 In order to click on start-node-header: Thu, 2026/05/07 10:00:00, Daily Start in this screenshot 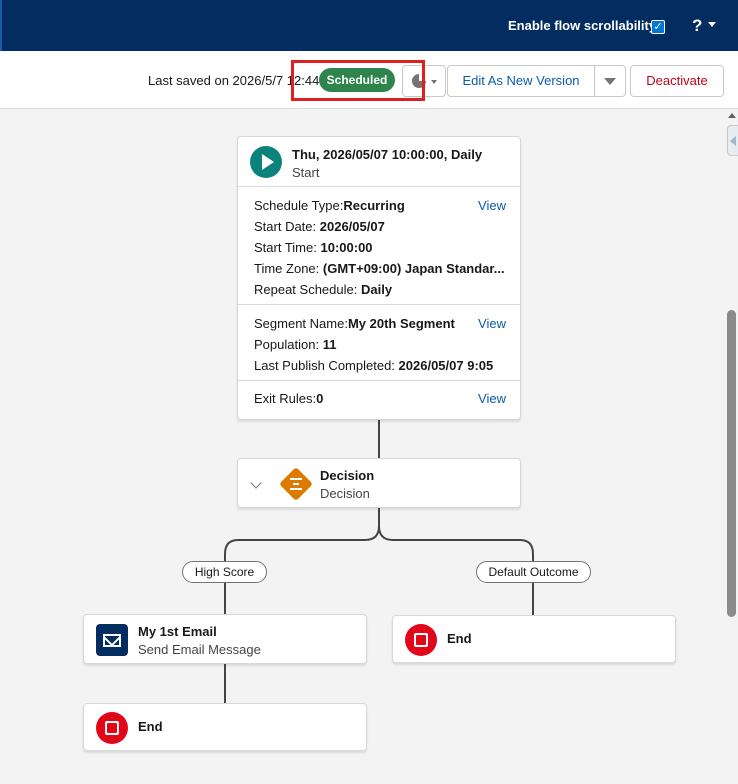, I will do `click(379, 162)`.